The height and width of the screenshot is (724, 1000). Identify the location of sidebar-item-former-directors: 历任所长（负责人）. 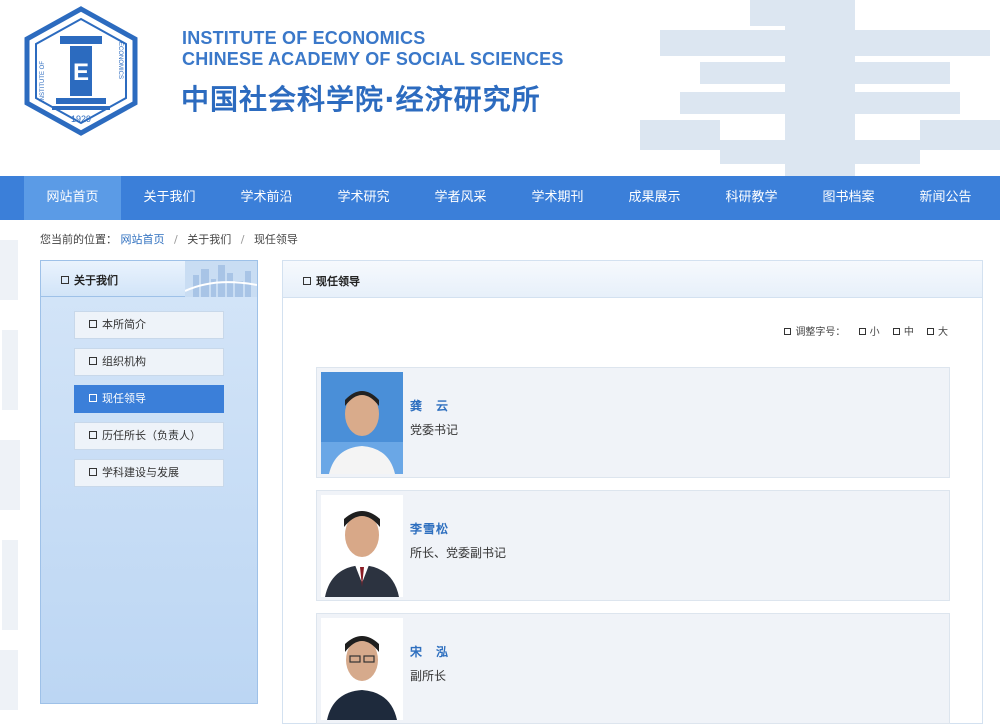
(149, 436).